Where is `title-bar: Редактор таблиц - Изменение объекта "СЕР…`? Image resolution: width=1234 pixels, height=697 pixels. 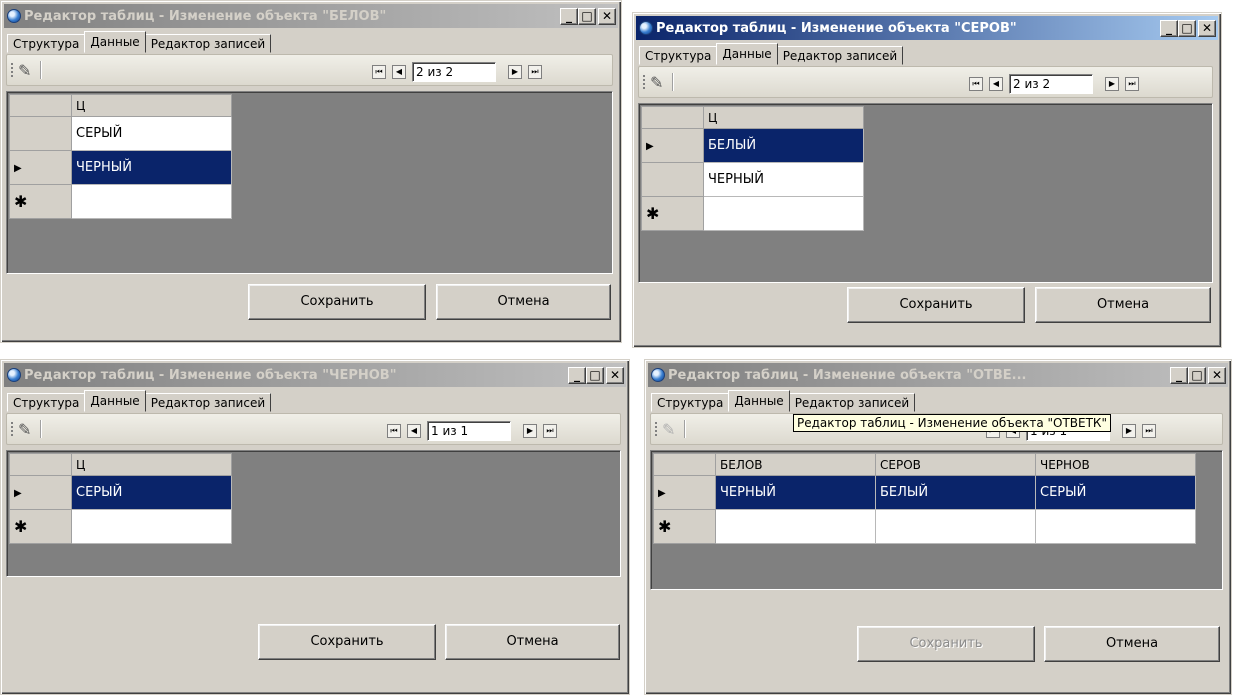
title-bar: Редактор таблиц - Изменение объекта "СЕР… is located at coordinates (927, 28).